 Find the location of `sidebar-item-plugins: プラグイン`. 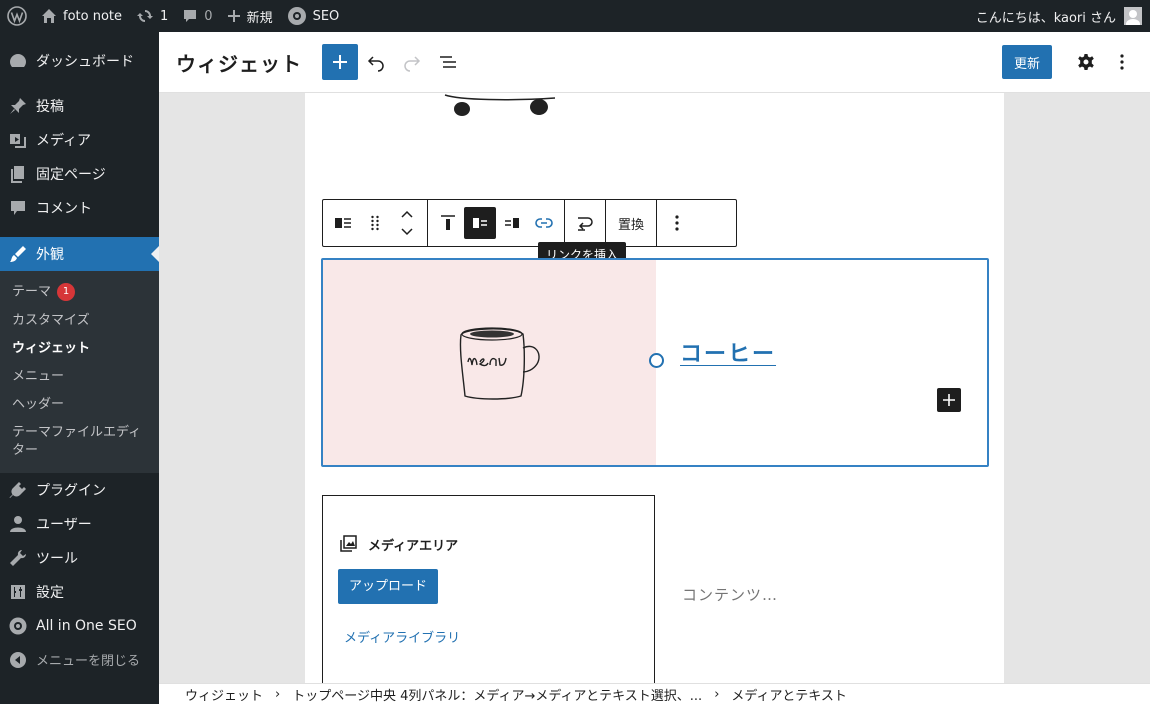

sidebar-item-plugins: プラグイン is located at coordinates (79, 490).